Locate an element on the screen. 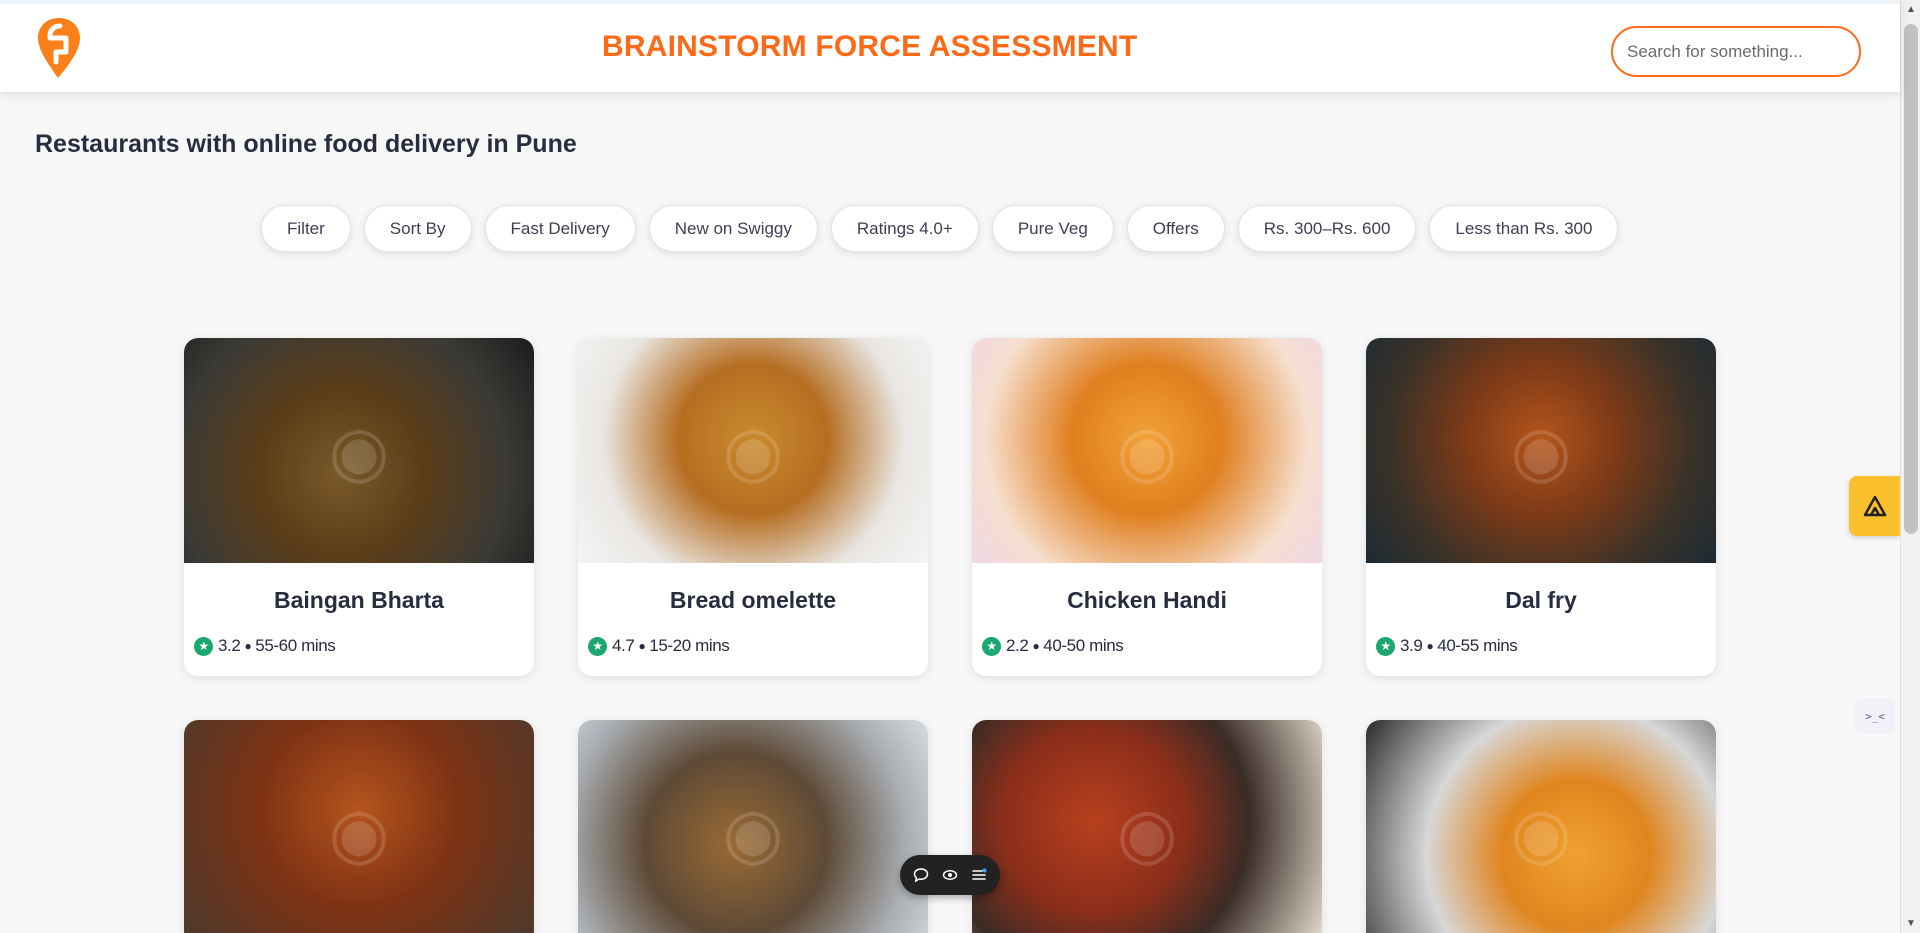 This screenshot has width=1920, height=933. filter-chip-new-on-swiggy: New on Swiggy is located at coordinates (733, 228).